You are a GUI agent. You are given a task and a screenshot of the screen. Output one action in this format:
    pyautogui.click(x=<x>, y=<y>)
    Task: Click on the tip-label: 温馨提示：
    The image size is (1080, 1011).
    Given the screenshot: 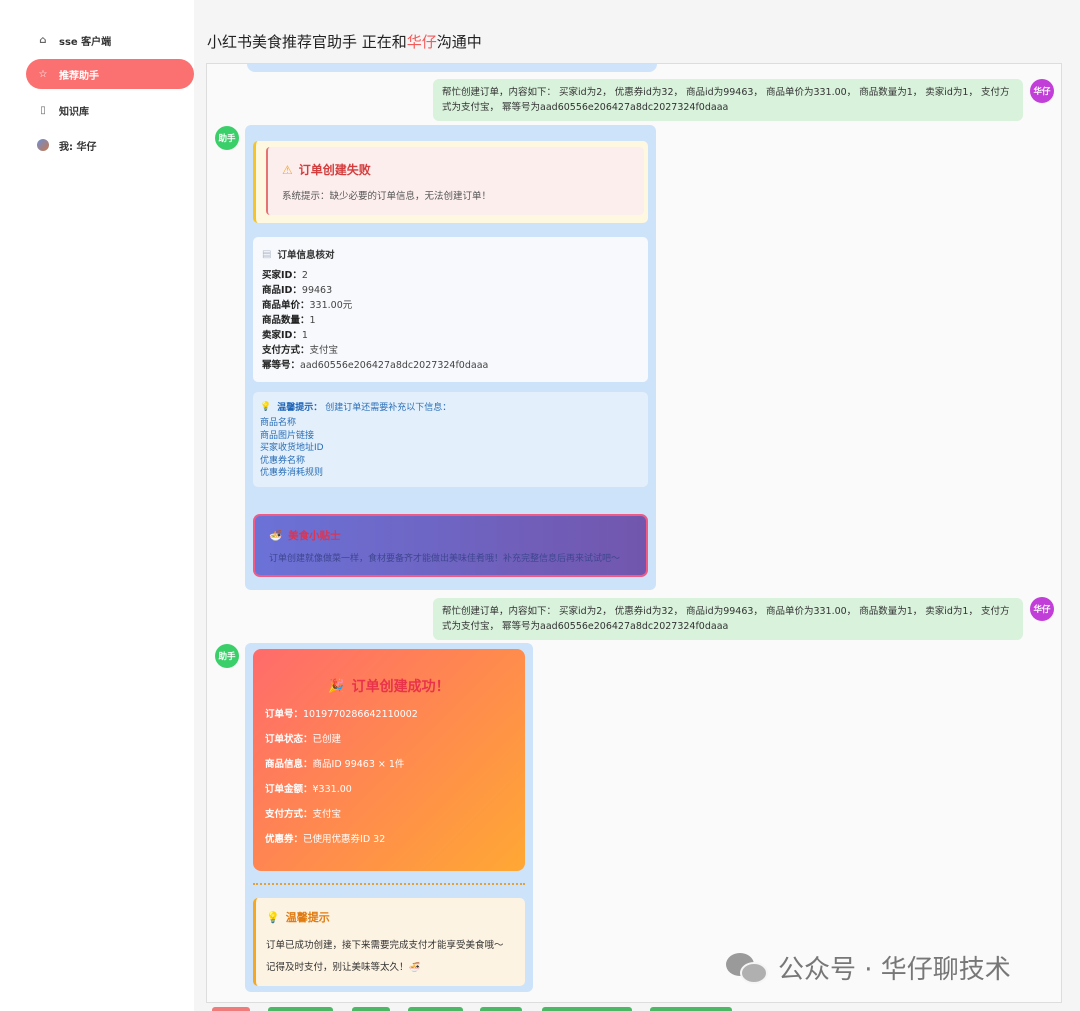 What is the action you would take?
    pyautogui.click(x=300, y=408)
    